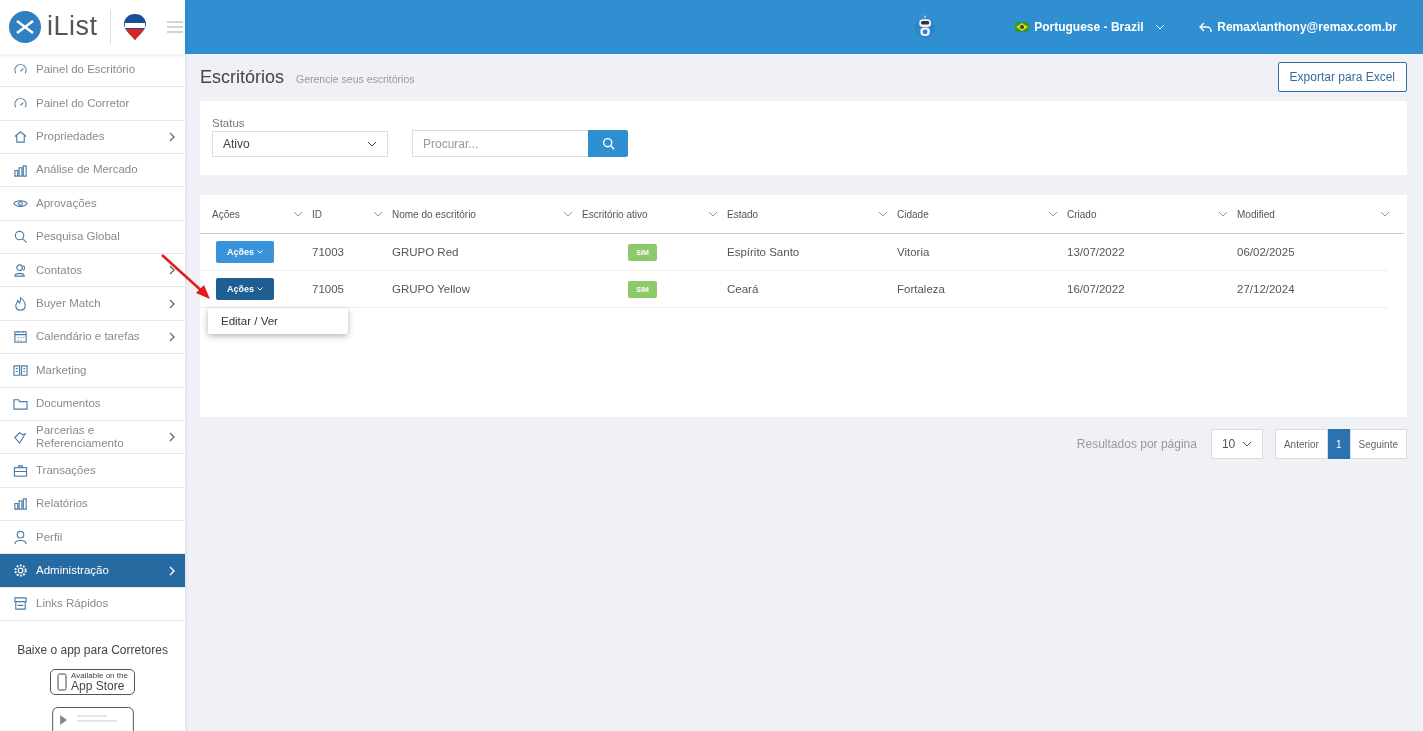 Image resolution: width=1423 pixels, height=731 pixels. I want to click on column-header: Criado, so click(1082, 214).